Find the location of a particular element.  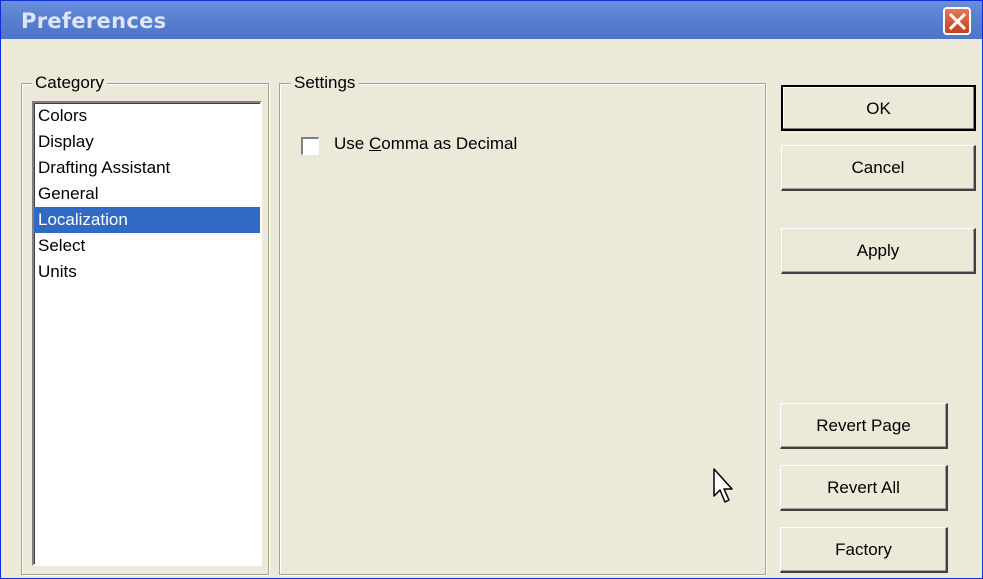

title-bar: Preferences is located at coordinates (491, 20).